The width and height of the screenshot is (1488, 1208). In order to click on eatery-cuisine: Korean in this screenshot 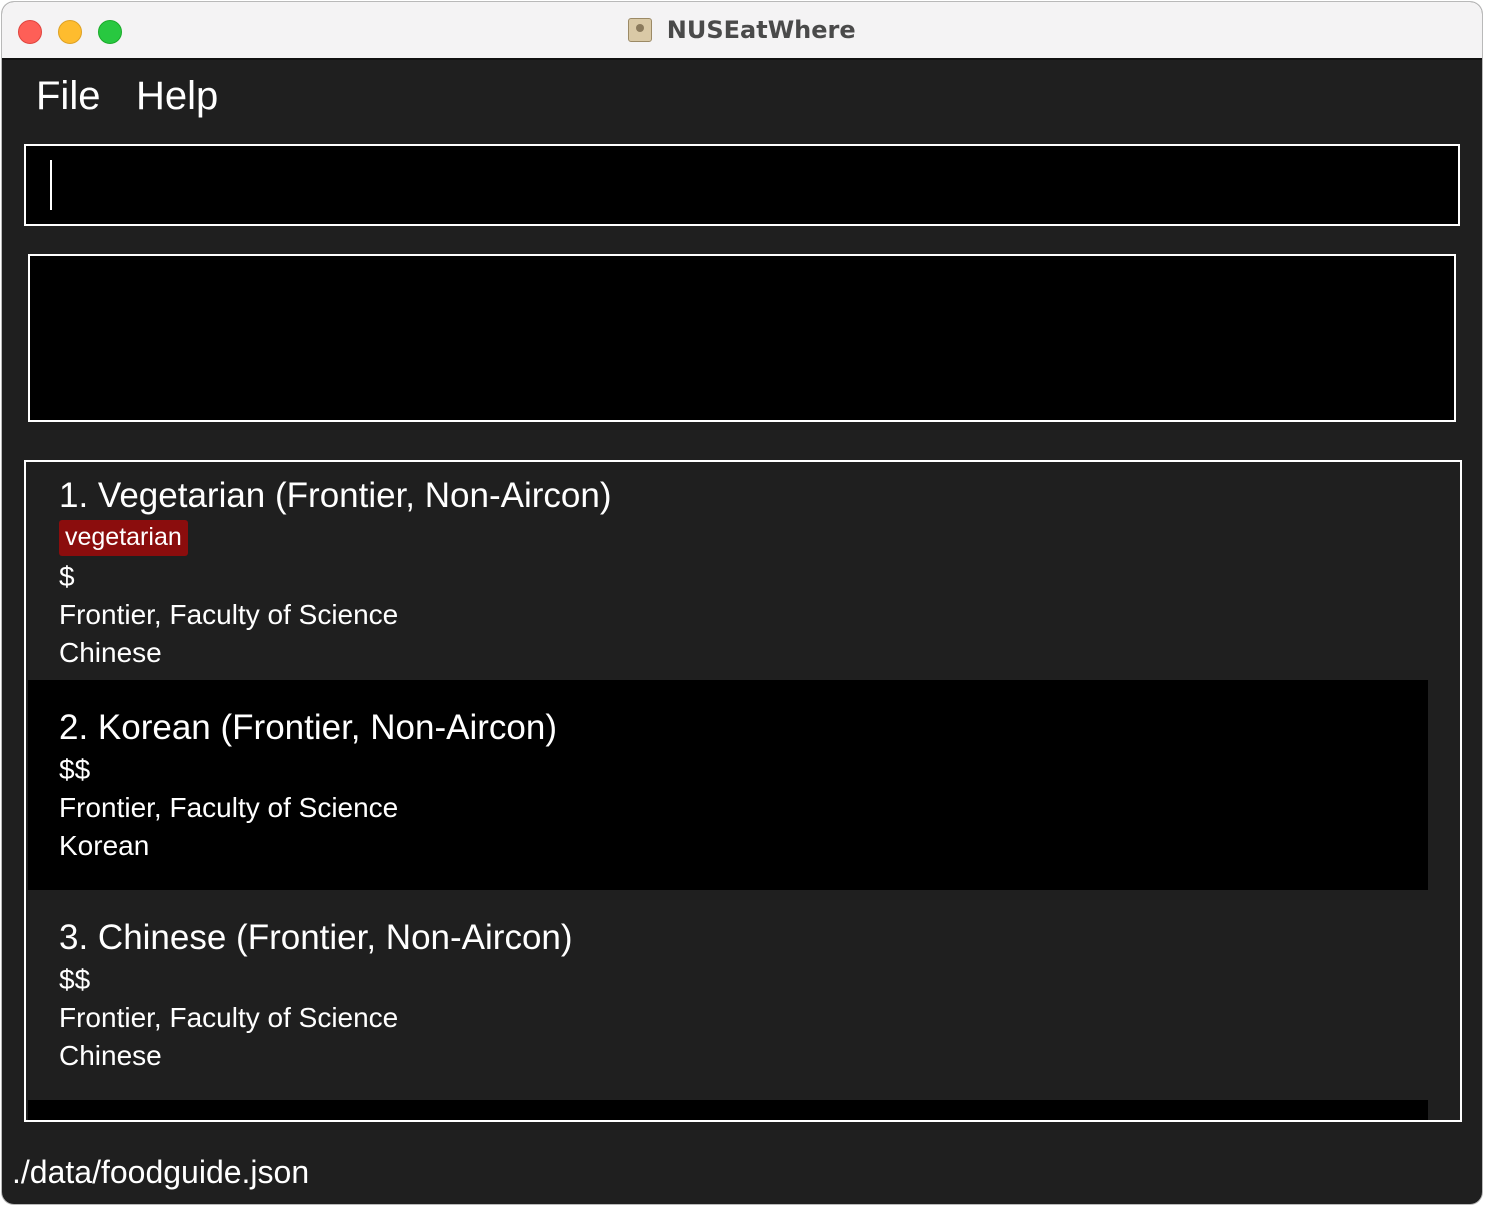, I will do `click(104, 845)`.